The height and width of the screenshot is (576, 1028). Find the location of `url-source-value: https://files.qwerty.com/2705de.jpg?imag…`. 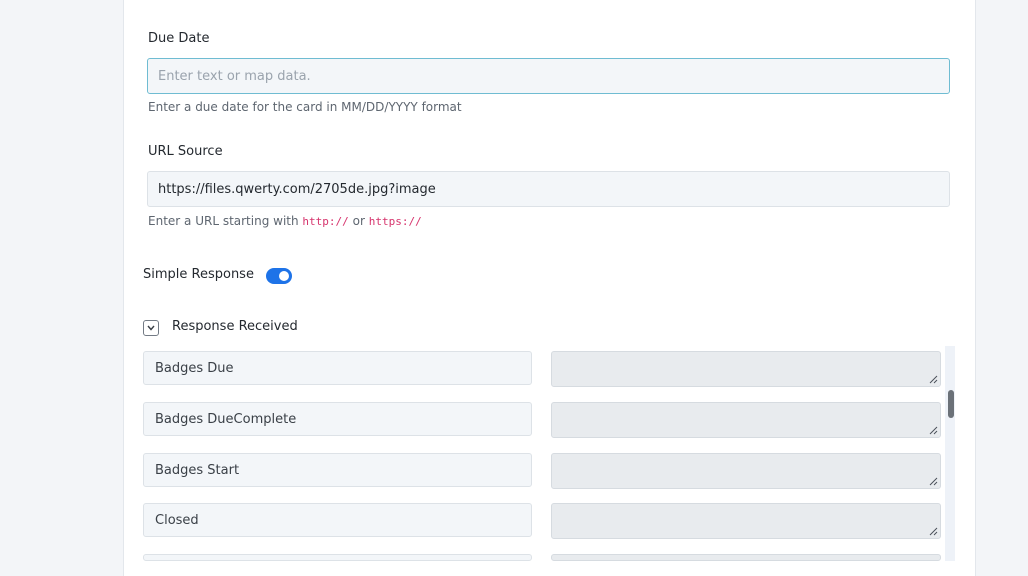

url-source-value: https://files.qwerty.com/2705de.jpg?imag… is located at coordinates (297, 189).